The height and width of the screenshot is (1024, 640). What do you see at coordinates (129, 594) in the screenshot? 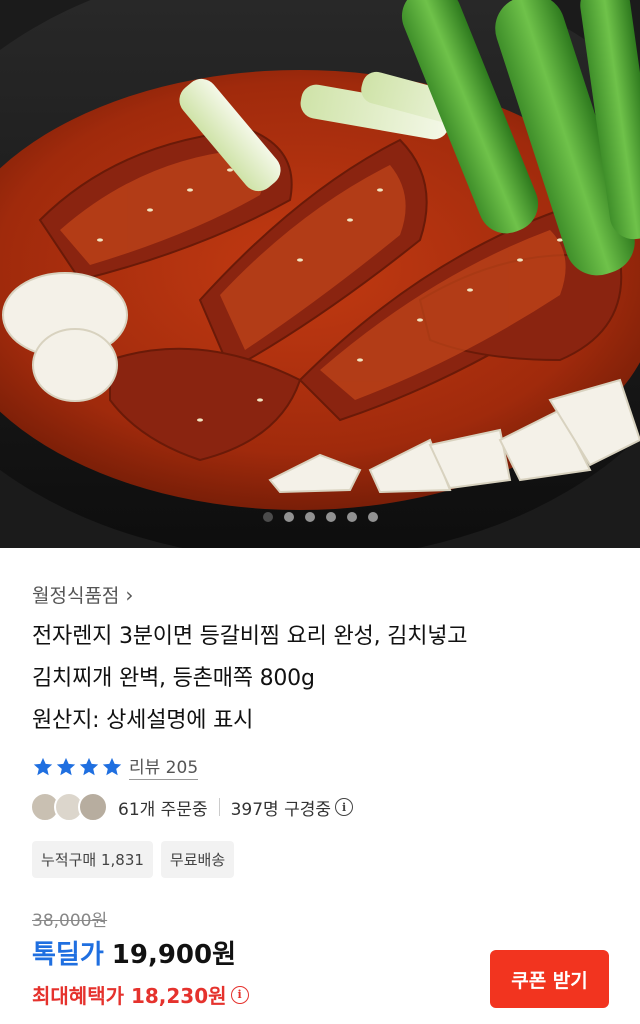
I see `chevron-right-icon: ›` at bounding box center [129, 594].